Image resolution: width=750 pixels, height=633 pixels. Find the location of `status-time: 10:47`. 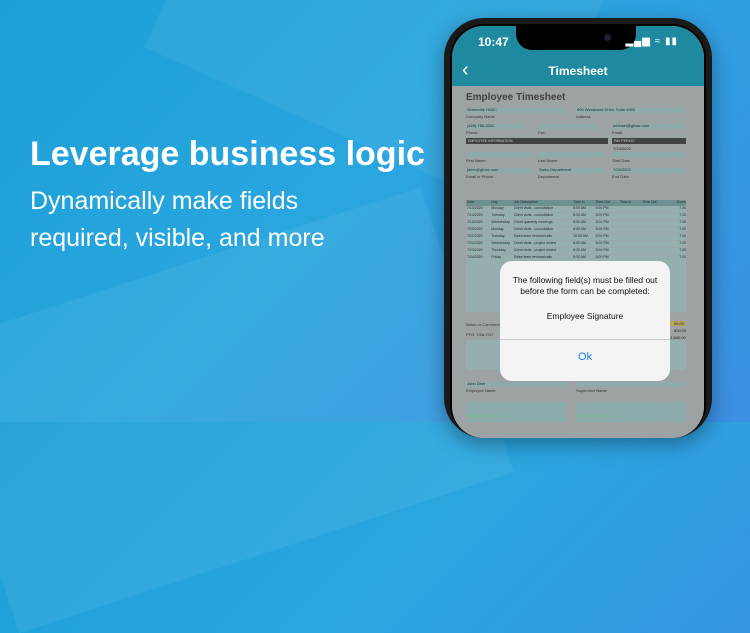

status-time: 10:47 is located at coordinates (493, 42).